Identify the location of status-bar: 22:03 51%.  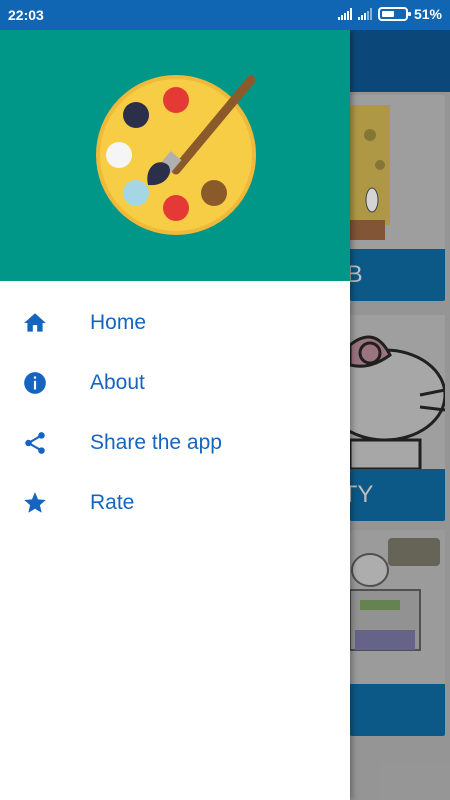
(225, 15).